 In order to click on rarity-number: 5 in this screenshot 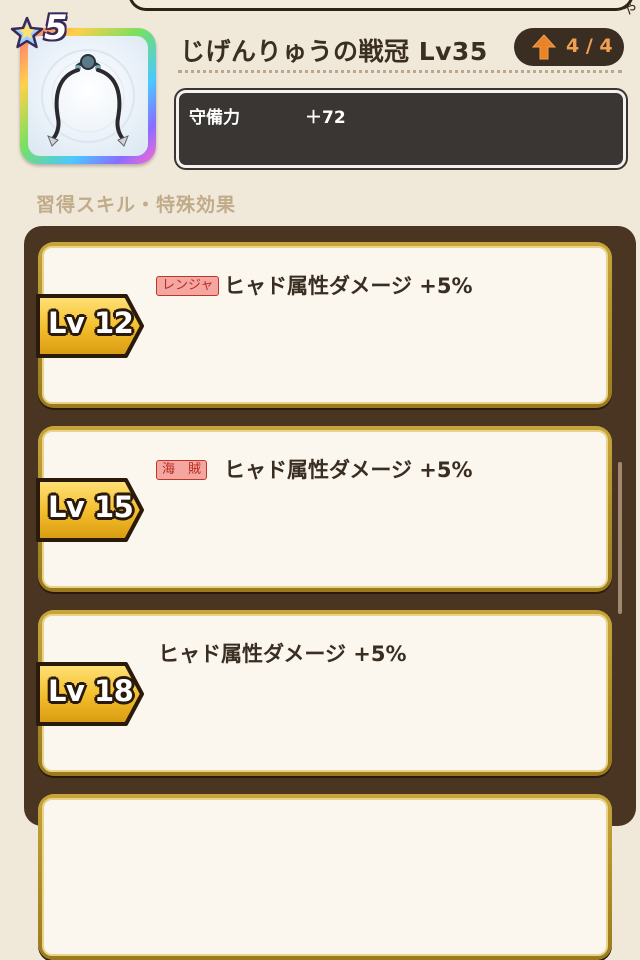, I will do `click(56, 28)`.